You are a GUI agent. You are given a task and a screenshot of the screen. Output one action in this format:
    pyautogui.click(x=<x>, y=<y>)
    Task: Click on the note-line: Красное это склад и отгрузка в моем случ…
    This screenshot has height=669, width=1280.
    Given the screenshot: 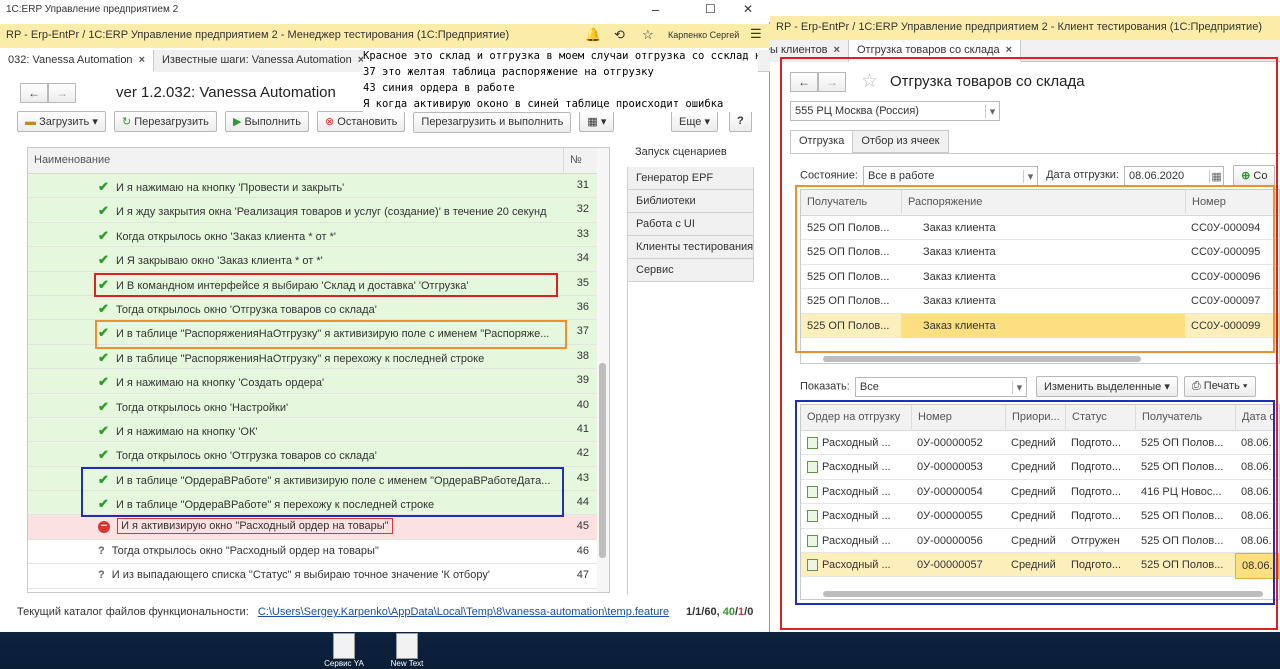 What is the action you would take?
    pyautogui.click(x=560, y=56)
    